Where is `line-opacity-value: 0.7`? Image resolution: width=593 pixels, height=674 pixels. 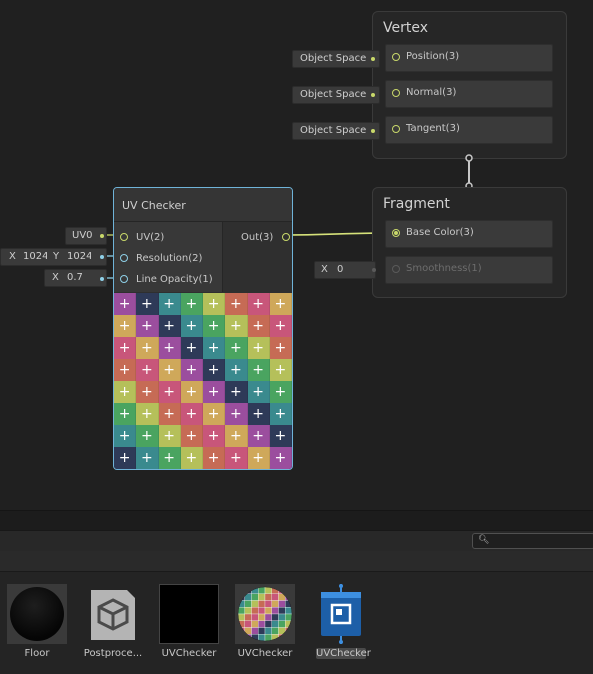 line-opacity-value: 0.7 is located at coordinates (75, 277).